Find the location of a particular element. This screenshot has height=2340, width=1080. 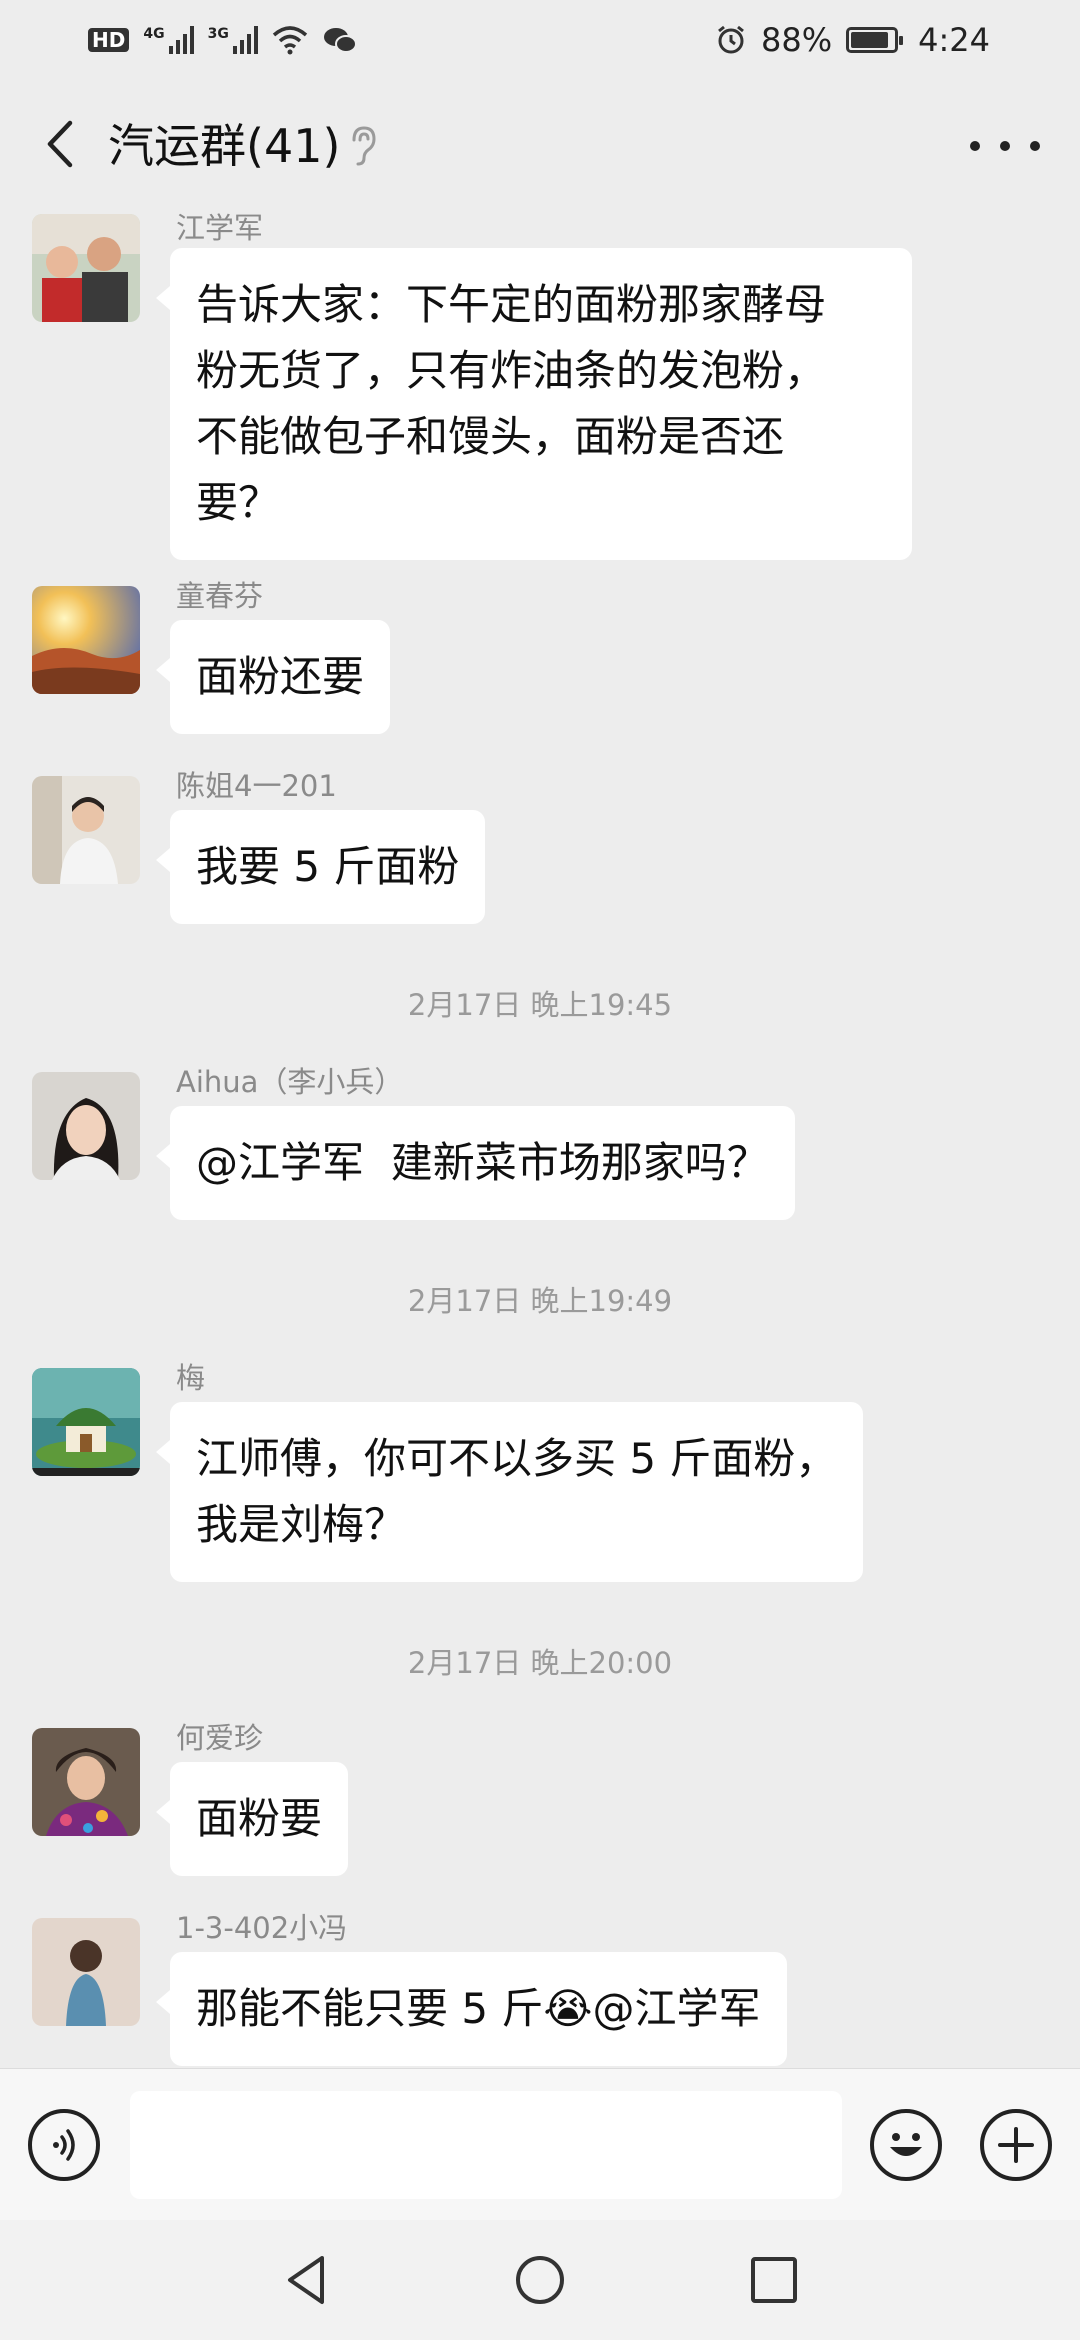

more-options-button is located at coordinates (1005, 146).